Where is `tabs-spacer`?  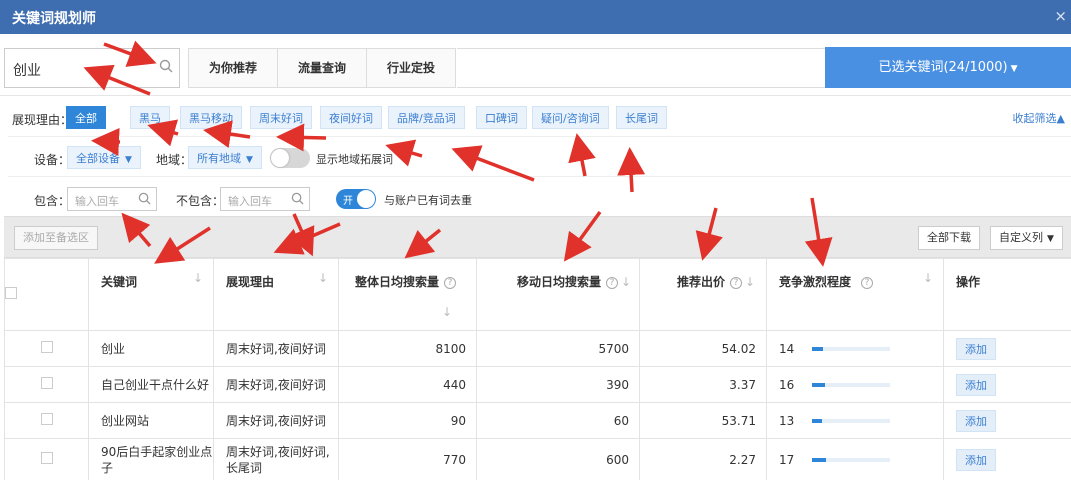
tabs-spacer is located at coordinates (641, 68).